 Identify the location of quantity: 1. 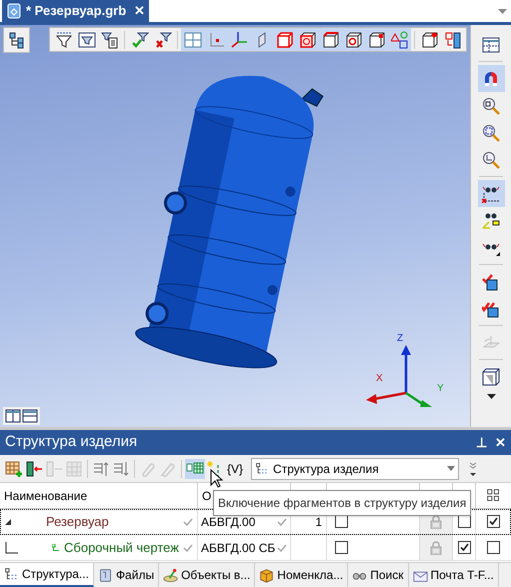
(318, 522).